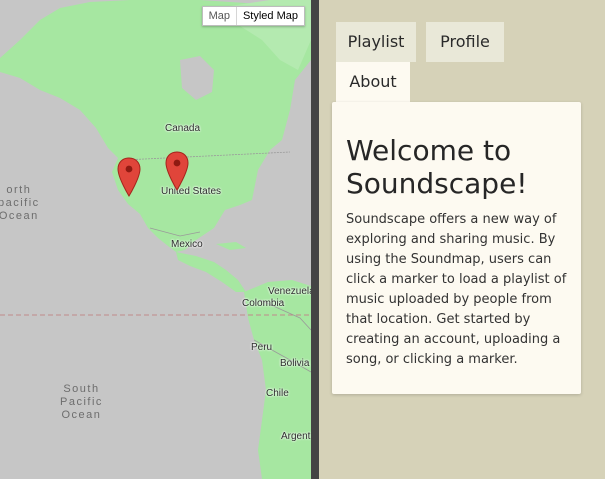 This screenshot has height=479, width=605. What do you see at coordinates (289, 291) in the screenshot?
I see `map-label-venezuela: Venezuela` at bounding box center [289, 291].